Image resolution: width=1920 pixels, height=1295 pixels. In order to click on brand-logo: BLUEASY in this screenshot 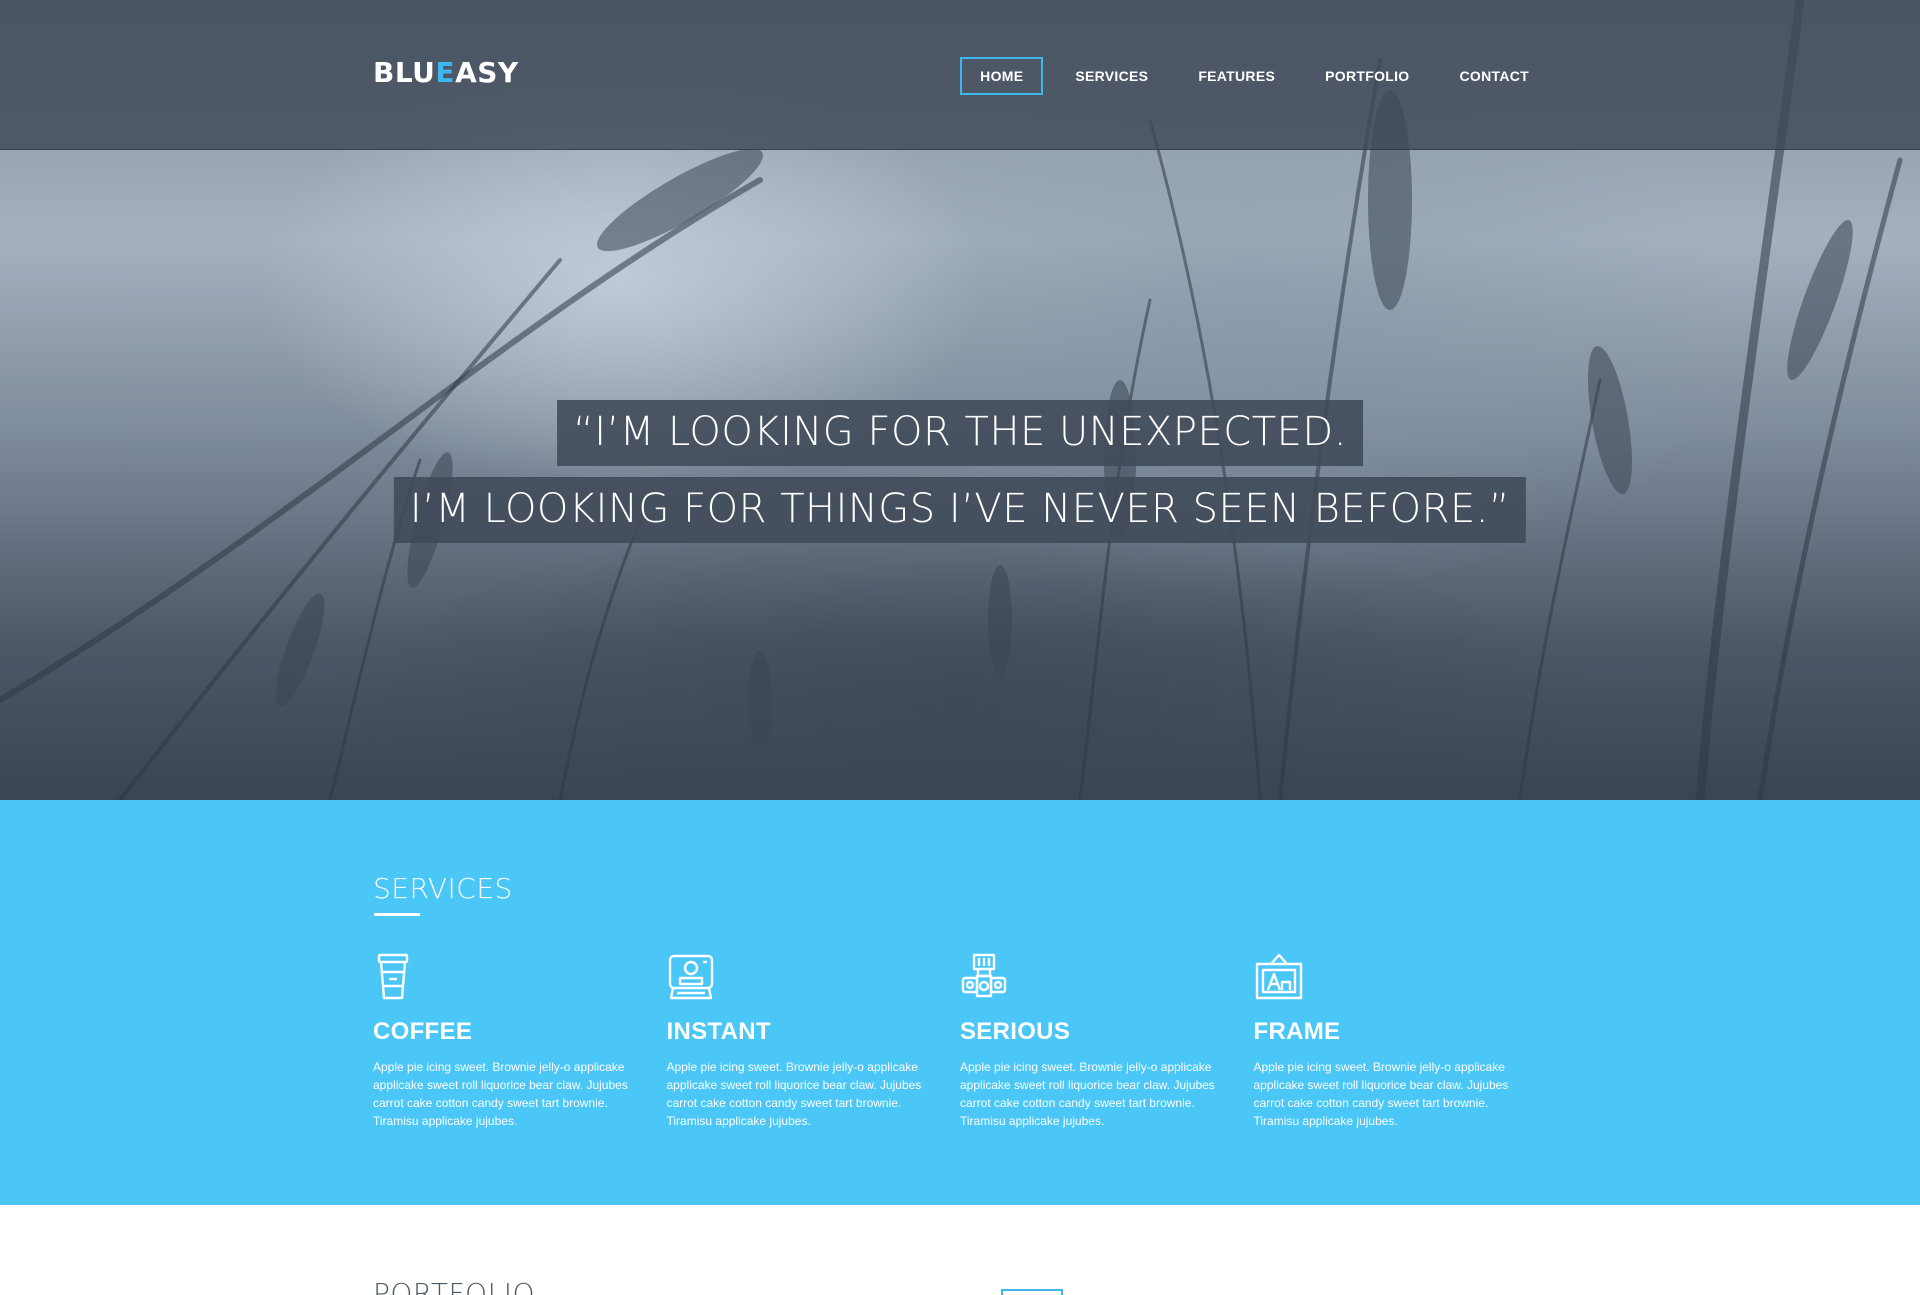, I will do `click(446, 72)`.